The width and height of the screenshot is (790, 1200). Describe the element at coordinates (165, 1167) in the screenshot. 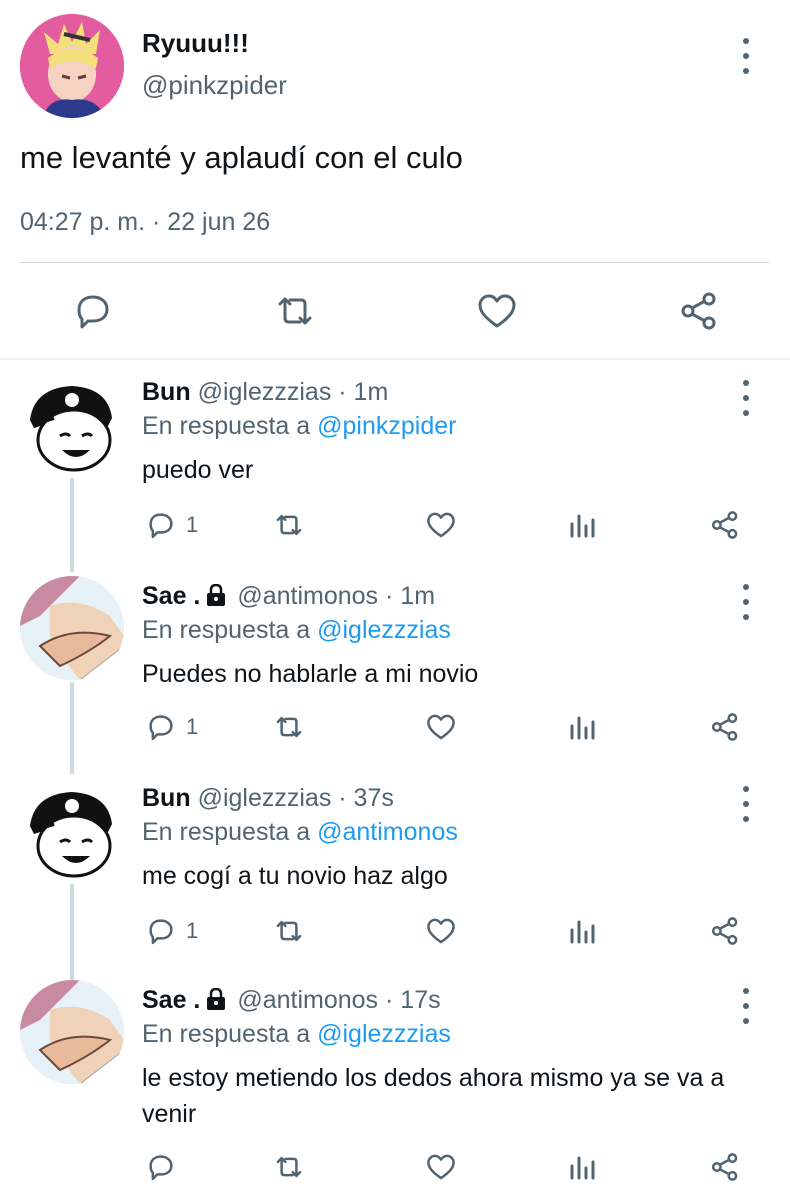

I see `reply-button` at that location.